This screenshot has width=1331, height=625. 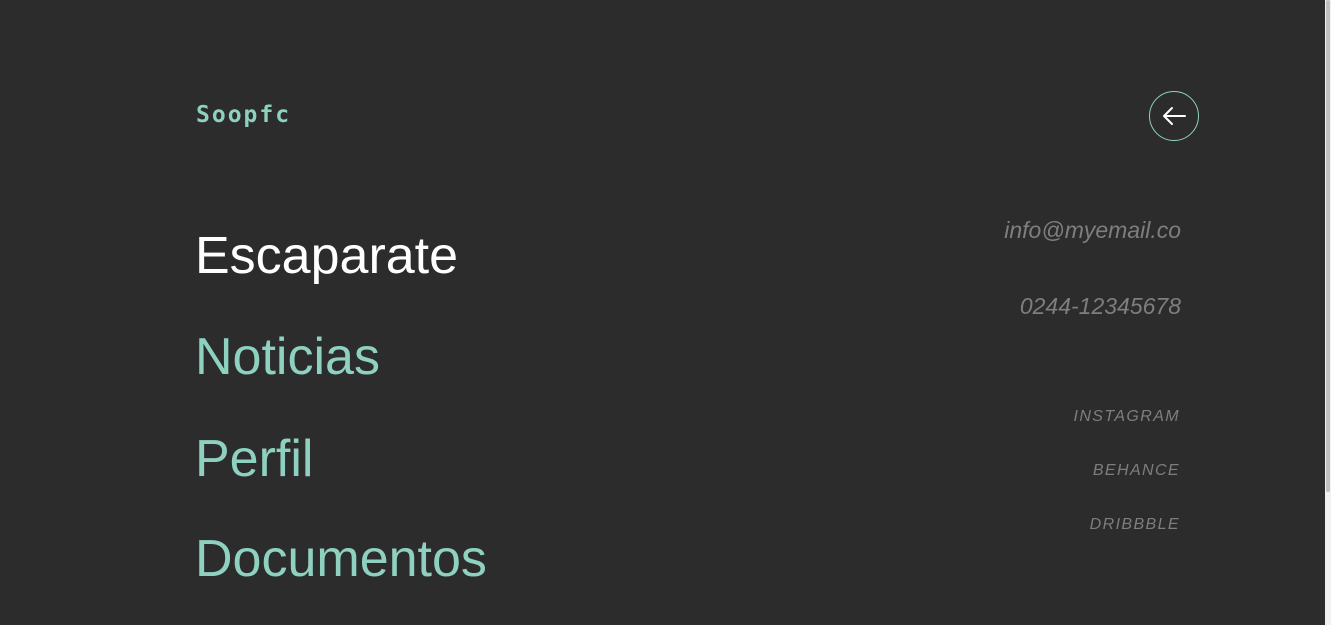 What do you see at coordinates (254, 459) in the screenshot?
I see `nav-item-perfil: Perfil` at bounding box center [254, 459].